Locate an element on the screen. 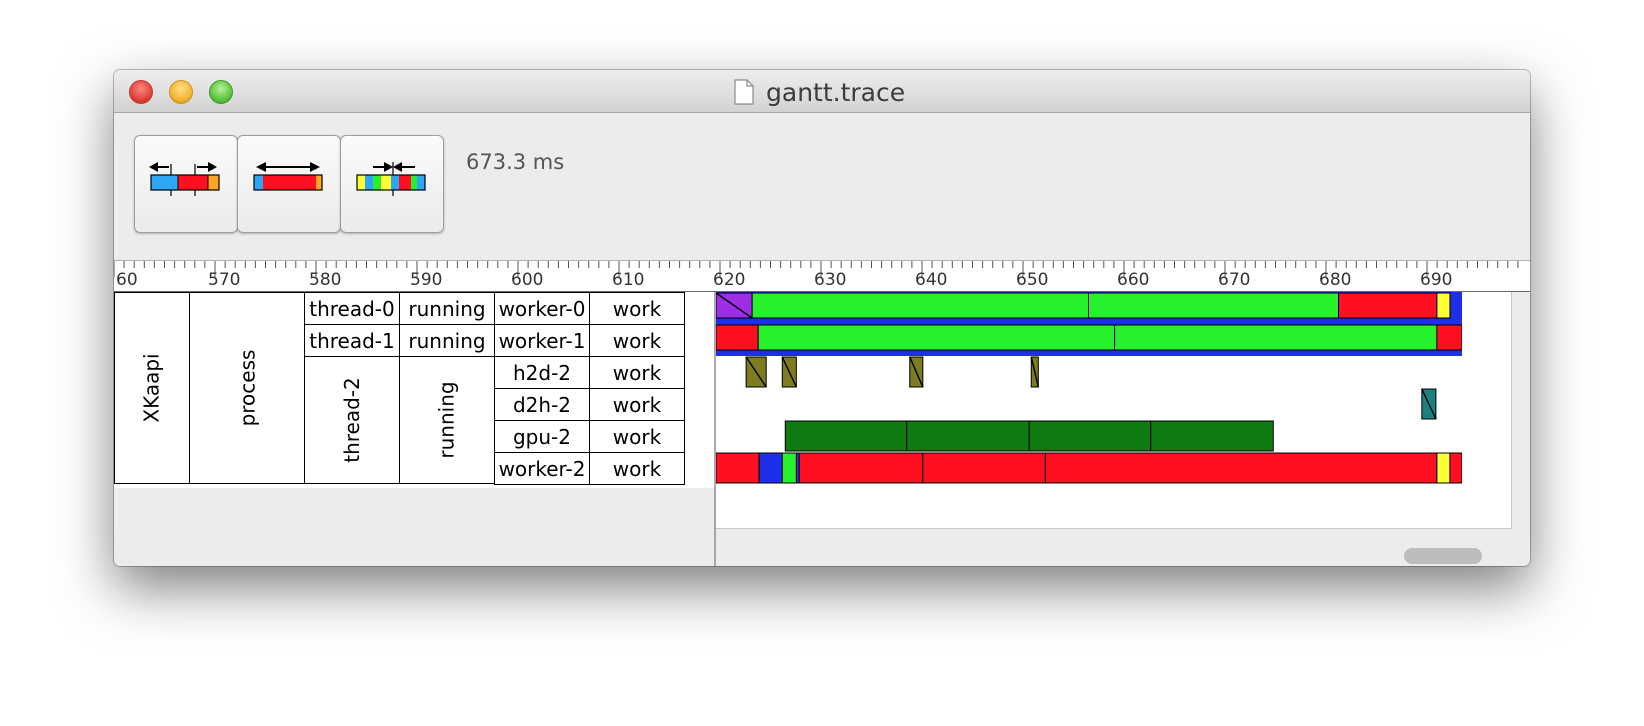 This screenshot has height=726, width=1644. fit-button is located at coordinates (289, 184).